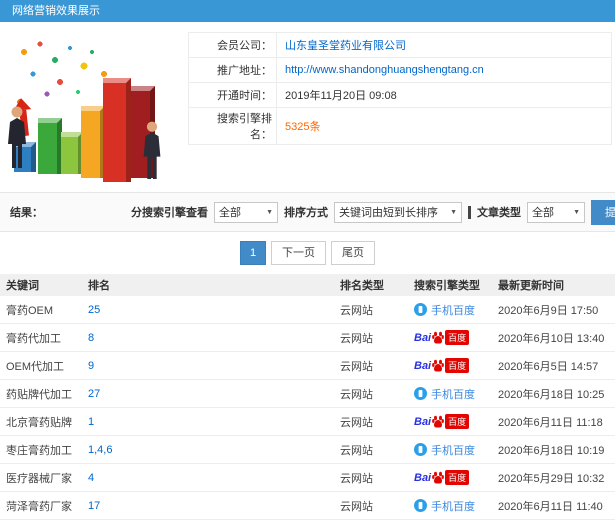  I want to click on updated-cell: 2020年5月29日 10:32, so click(551, 478).